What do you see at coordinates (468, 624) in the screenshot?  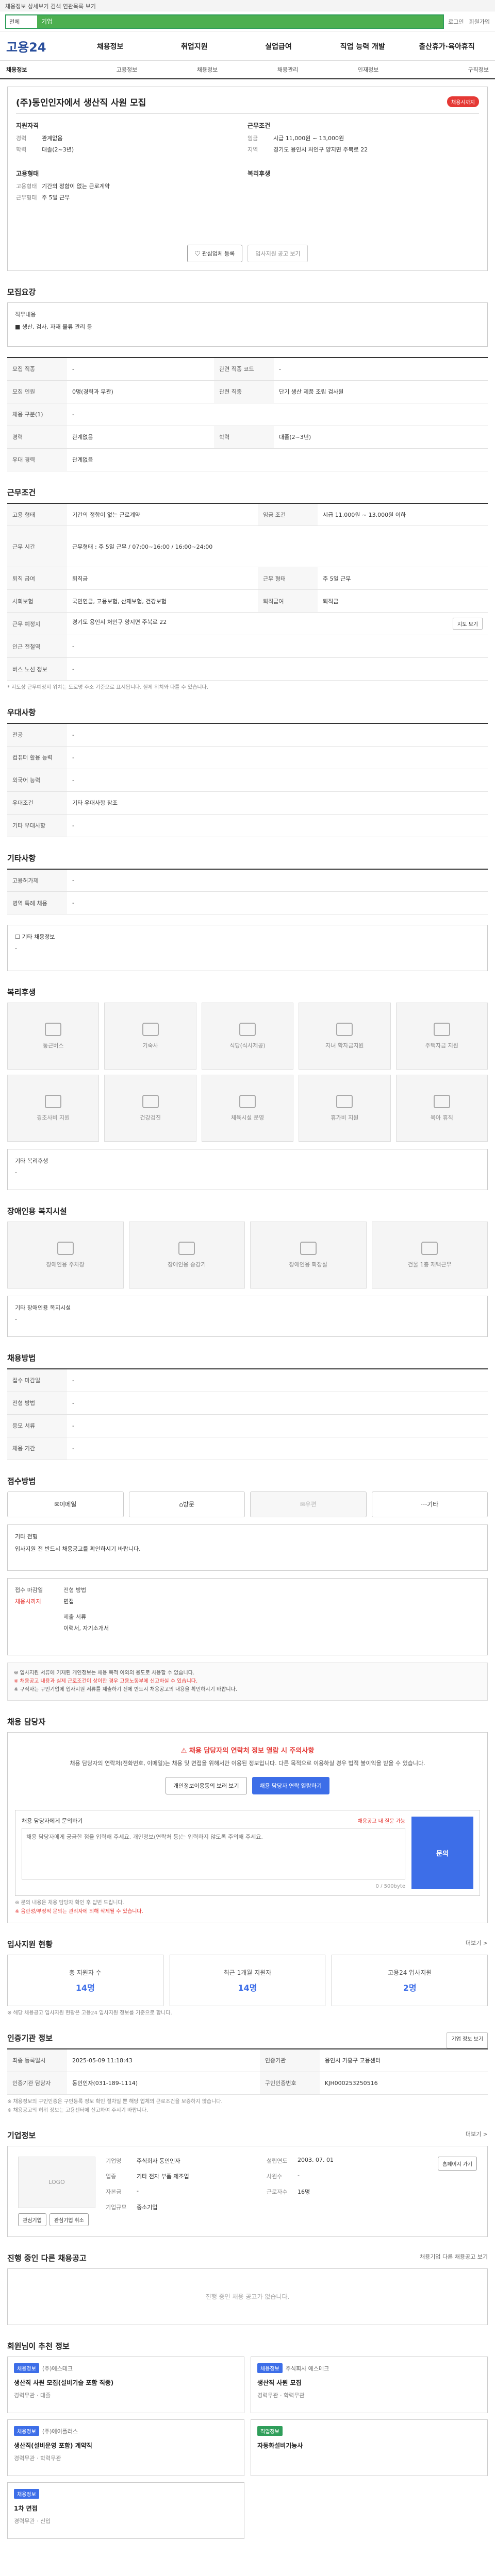 I see `map-button: 지도 보기` at bounding box center [468, 624].